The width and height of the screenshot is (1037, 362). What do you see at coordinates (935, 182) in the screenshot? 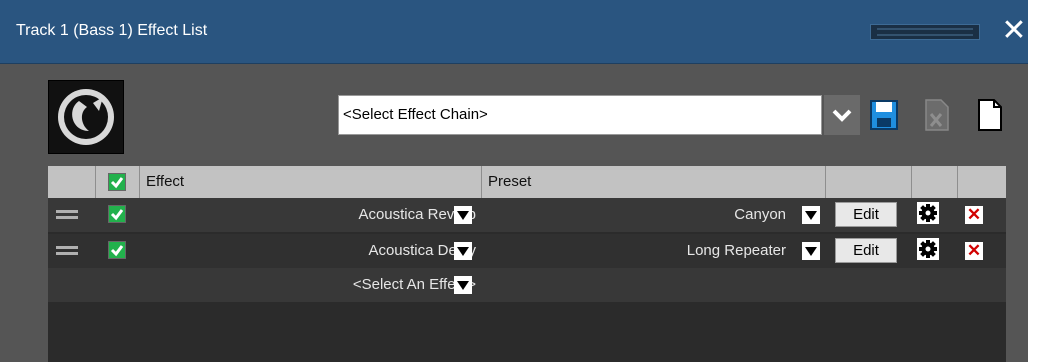
I see `header-settings-cell` at bounding box center [935, 182].